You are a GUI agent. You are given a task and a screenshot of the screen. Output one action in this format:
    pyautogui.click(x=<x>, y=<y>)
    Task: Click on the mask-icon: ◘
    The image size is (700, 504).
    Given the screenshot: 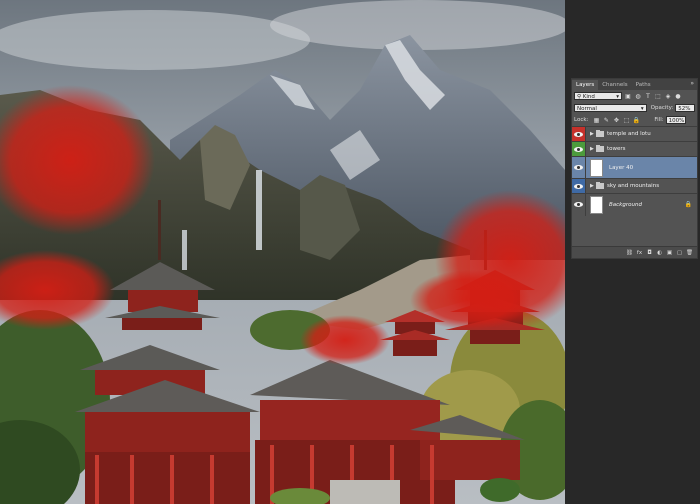 What is the action you would take?
    pyautogui.click(x=649, y=252)
    